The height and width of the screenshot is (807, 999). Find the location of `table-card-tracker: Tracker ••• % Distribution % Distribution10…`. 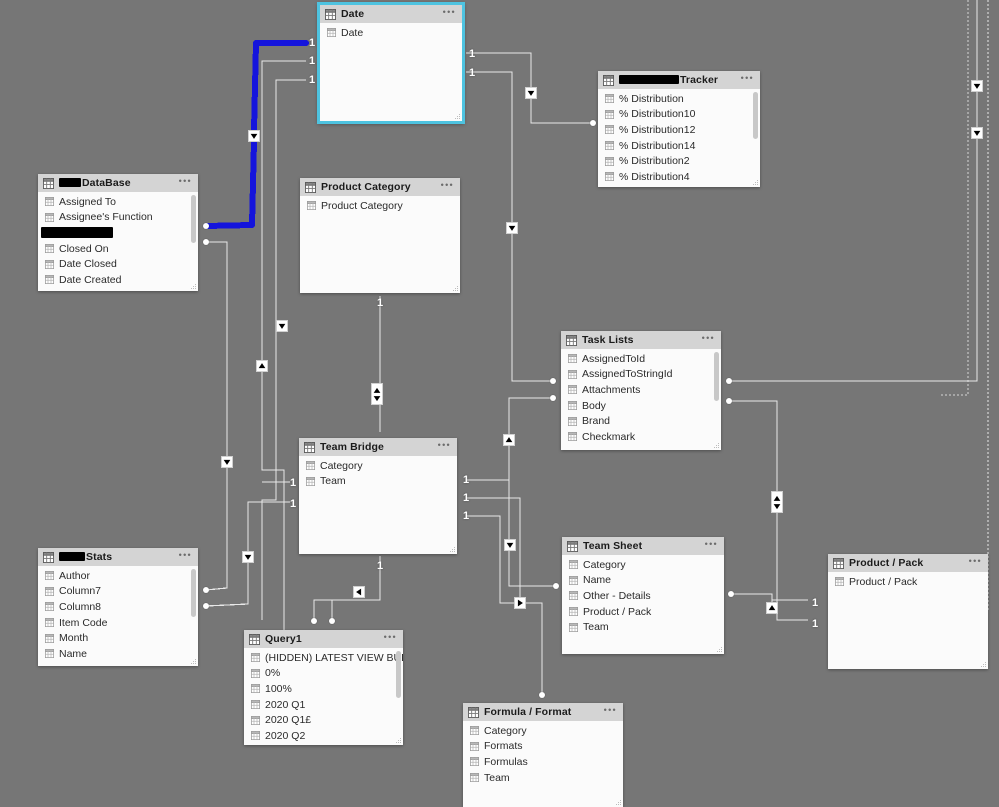

table-card-tracker: Tracker ••• % Distribution % Distribution10… is located at coordinates (679, 129).